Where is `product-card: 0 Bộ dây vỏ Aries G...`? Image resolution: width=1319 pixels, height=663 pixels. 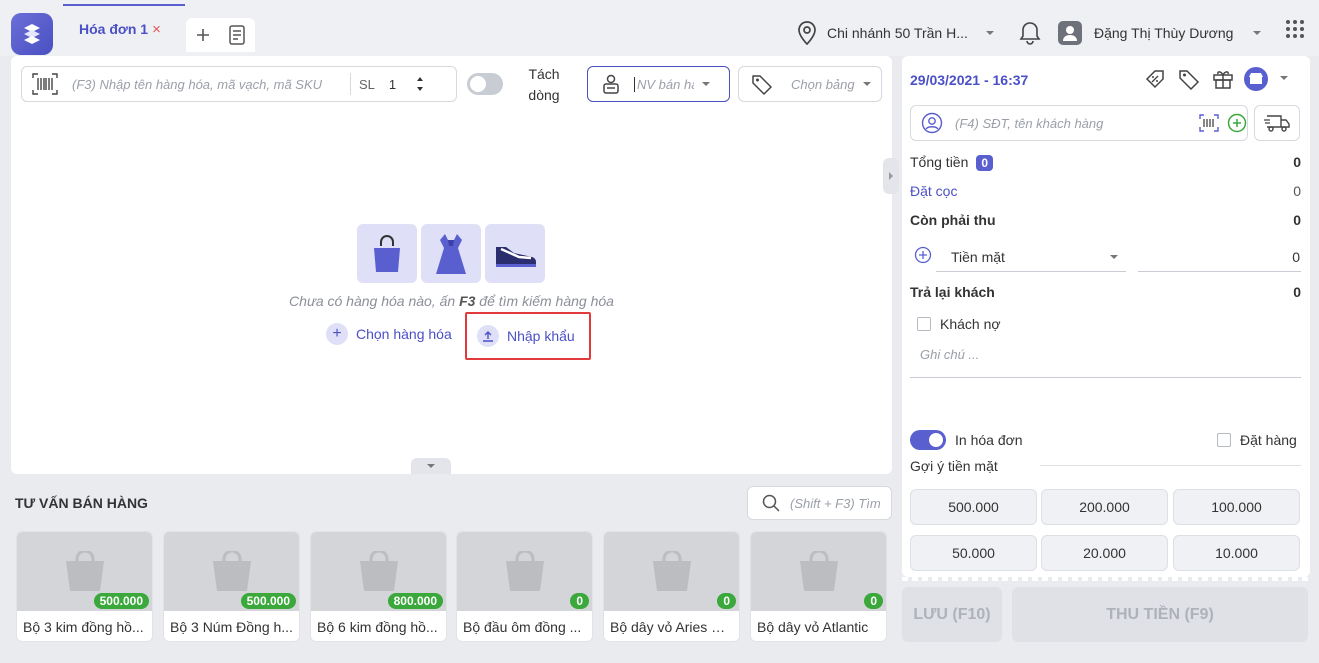 product-card: 0 Bộ dây vỏ Aries G... is located at coordinates (671, 586).